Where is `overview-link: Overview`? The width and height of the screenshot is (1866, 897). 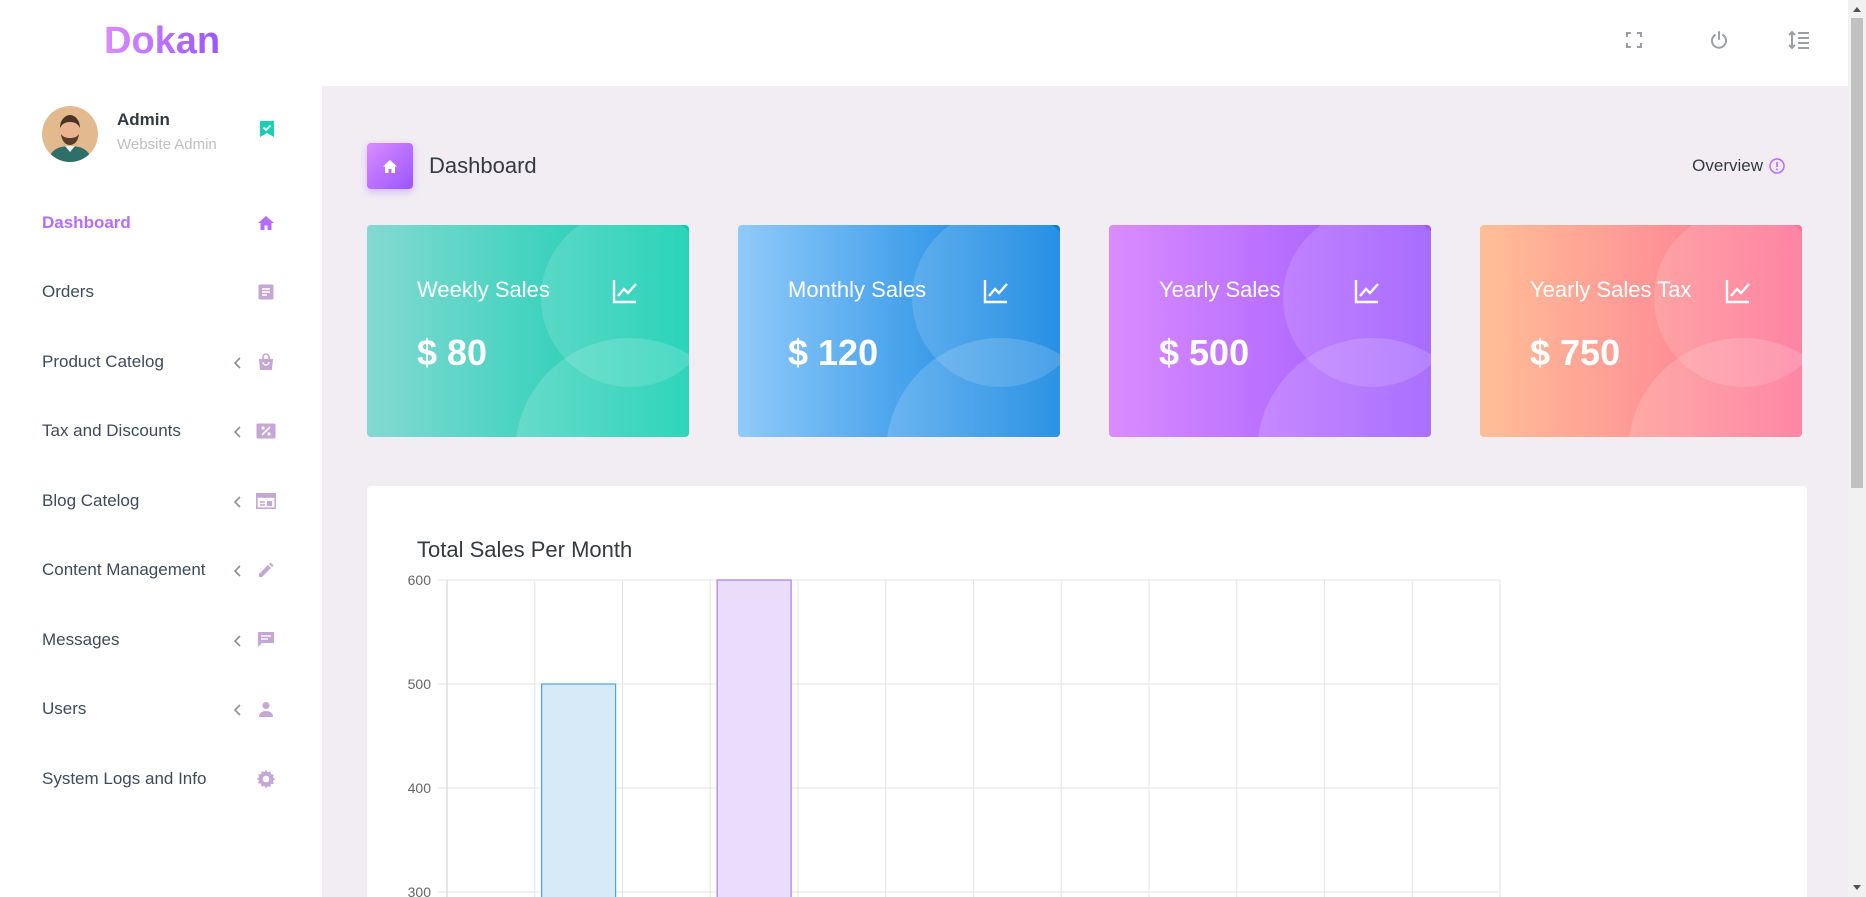 overview-link: Overview is located at coordinates (1738, 166).